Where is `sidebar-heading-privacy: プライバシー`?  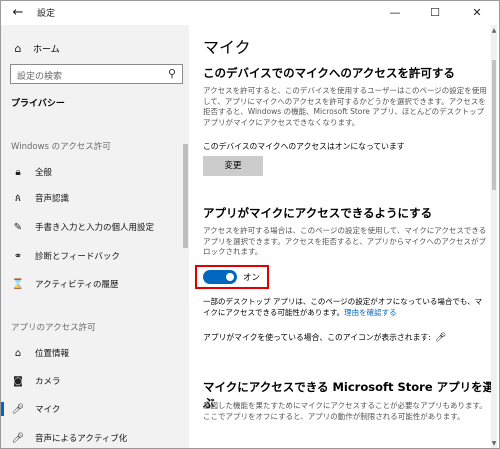
sidebar-heading-privacy: プライバシー is located at coordinates (38, 104).